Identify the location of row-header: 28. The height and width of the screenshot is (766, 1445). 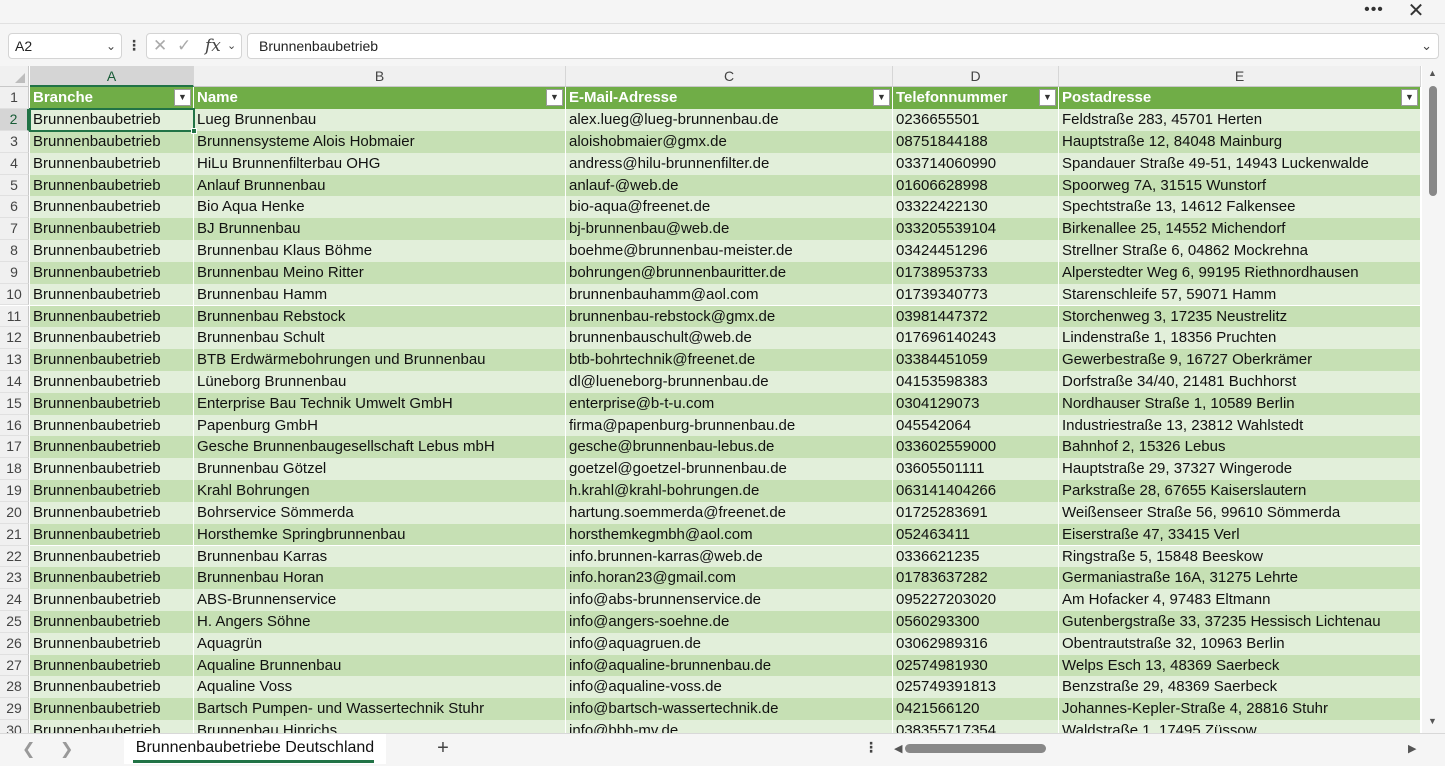
(14, 687).